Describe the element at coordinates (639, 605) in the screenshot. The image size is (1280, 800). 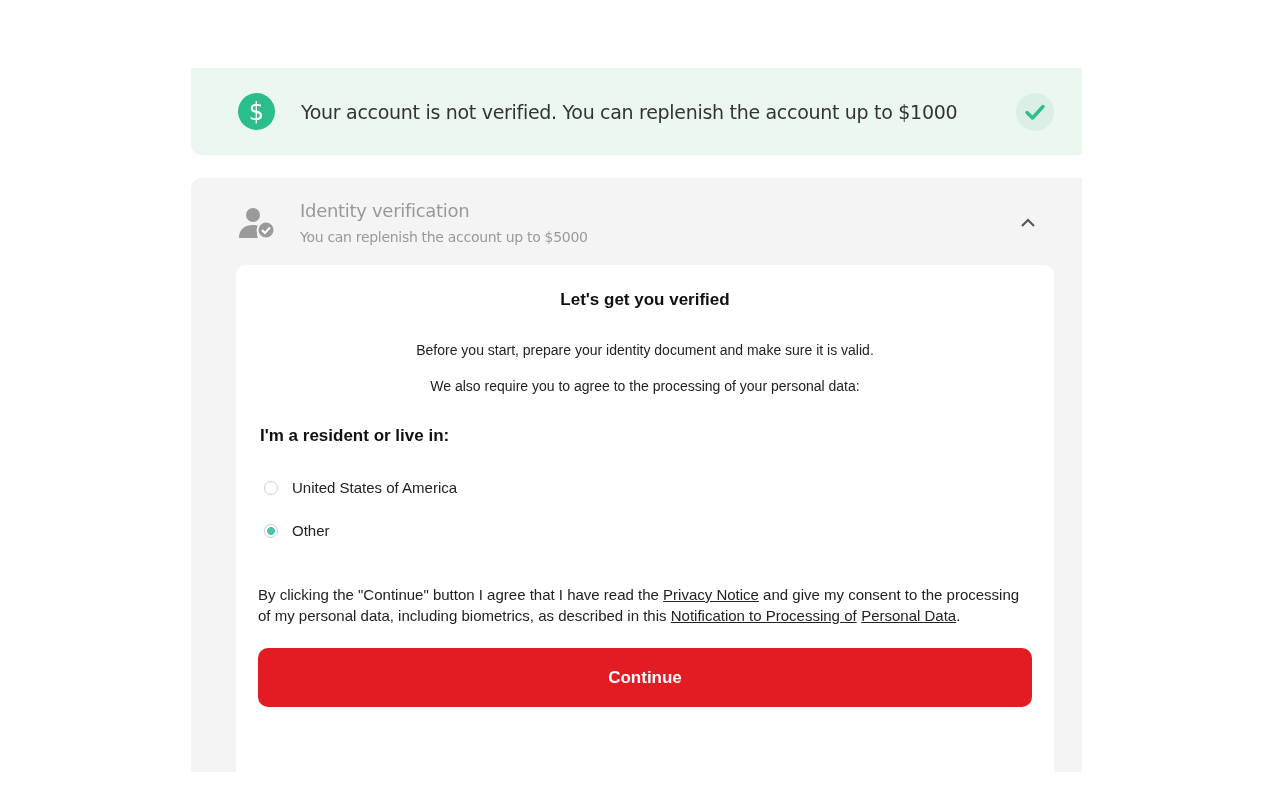
I see `consent-text: By clicking the "Continue" button I agree that I have read the Privacy Notice and give my consent to the processing of my personal data, including biometrics, as described in this Notification to Processing of Personal Data.` at that location.